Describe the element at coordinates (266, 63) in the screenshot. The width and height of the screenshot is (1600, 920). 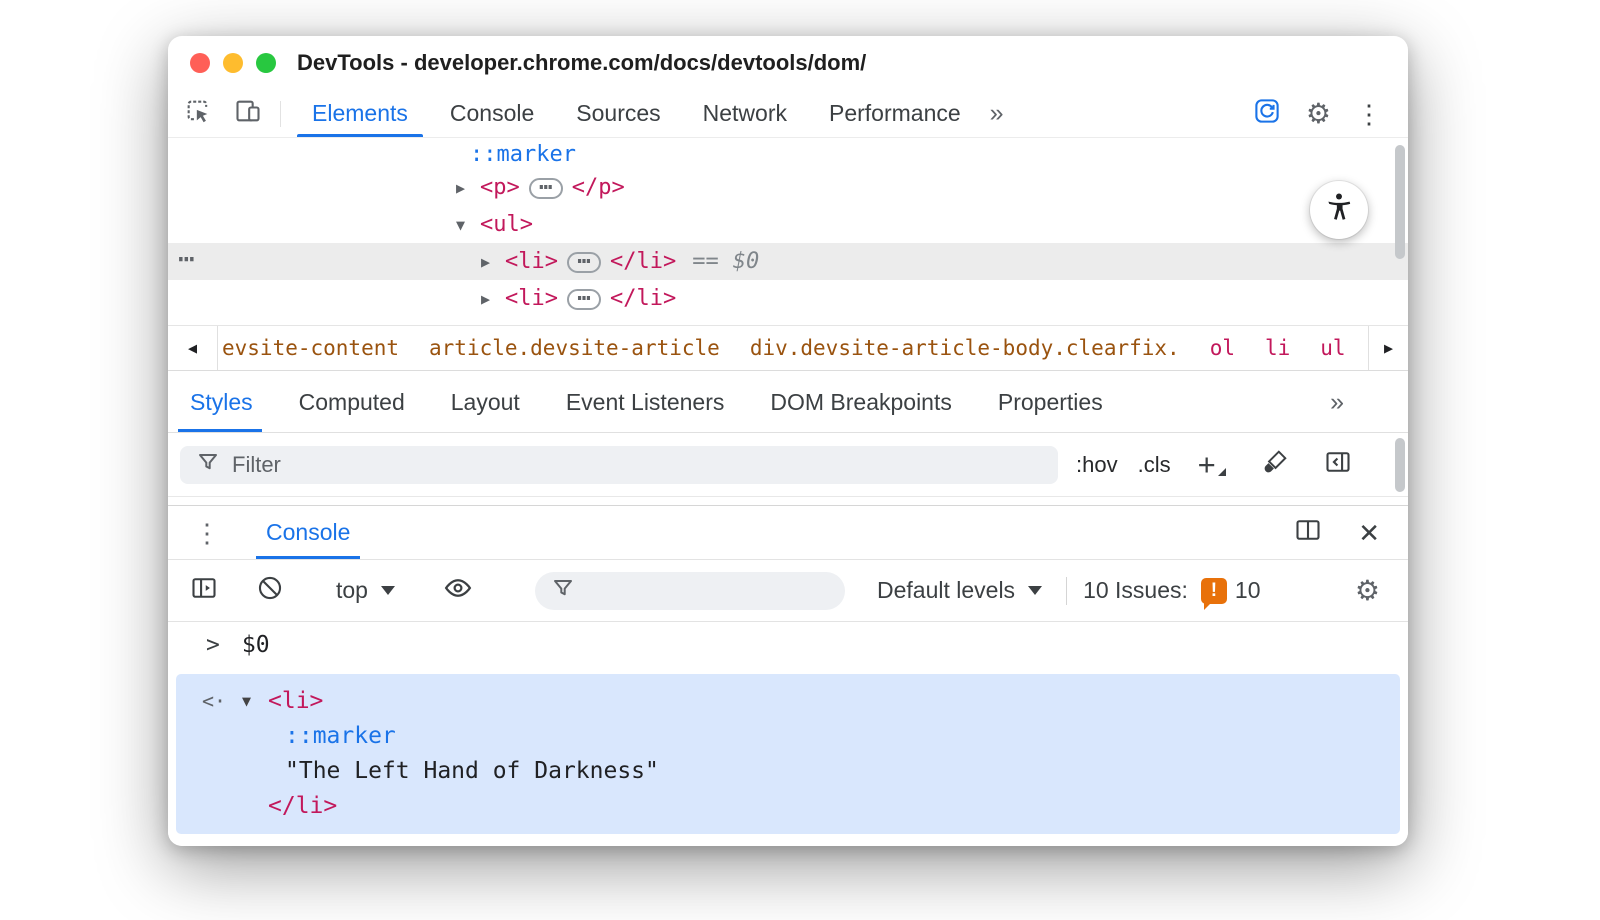
I see `zoom-window-button` at that location.